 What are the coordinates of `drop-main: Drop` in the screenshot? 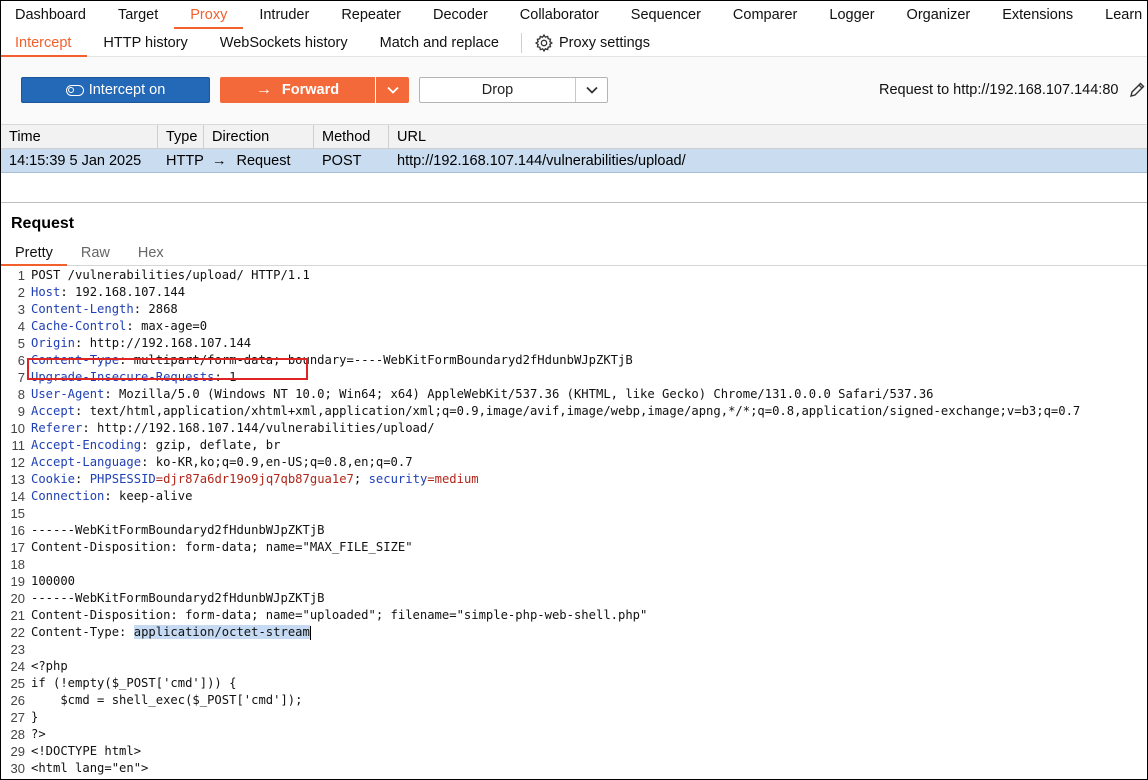 It's located at (498, 90).